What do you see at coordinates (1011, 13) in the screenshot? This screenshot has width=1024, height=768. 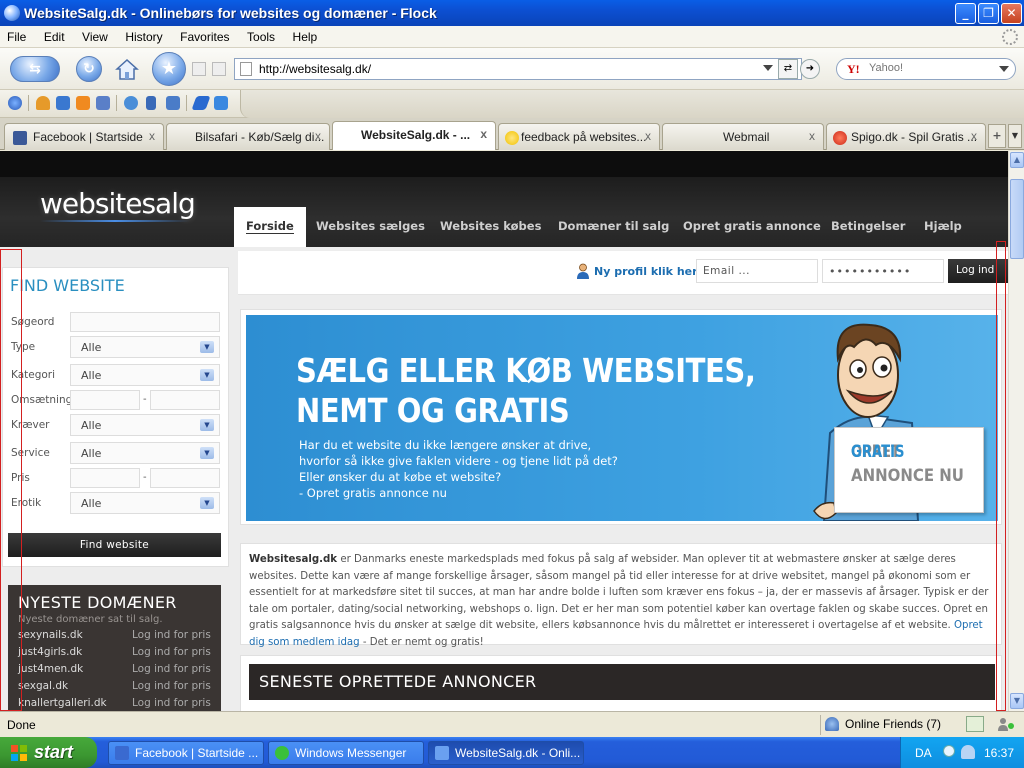 I see `close-window-button: ✕` at bounding box center [1011, 13].